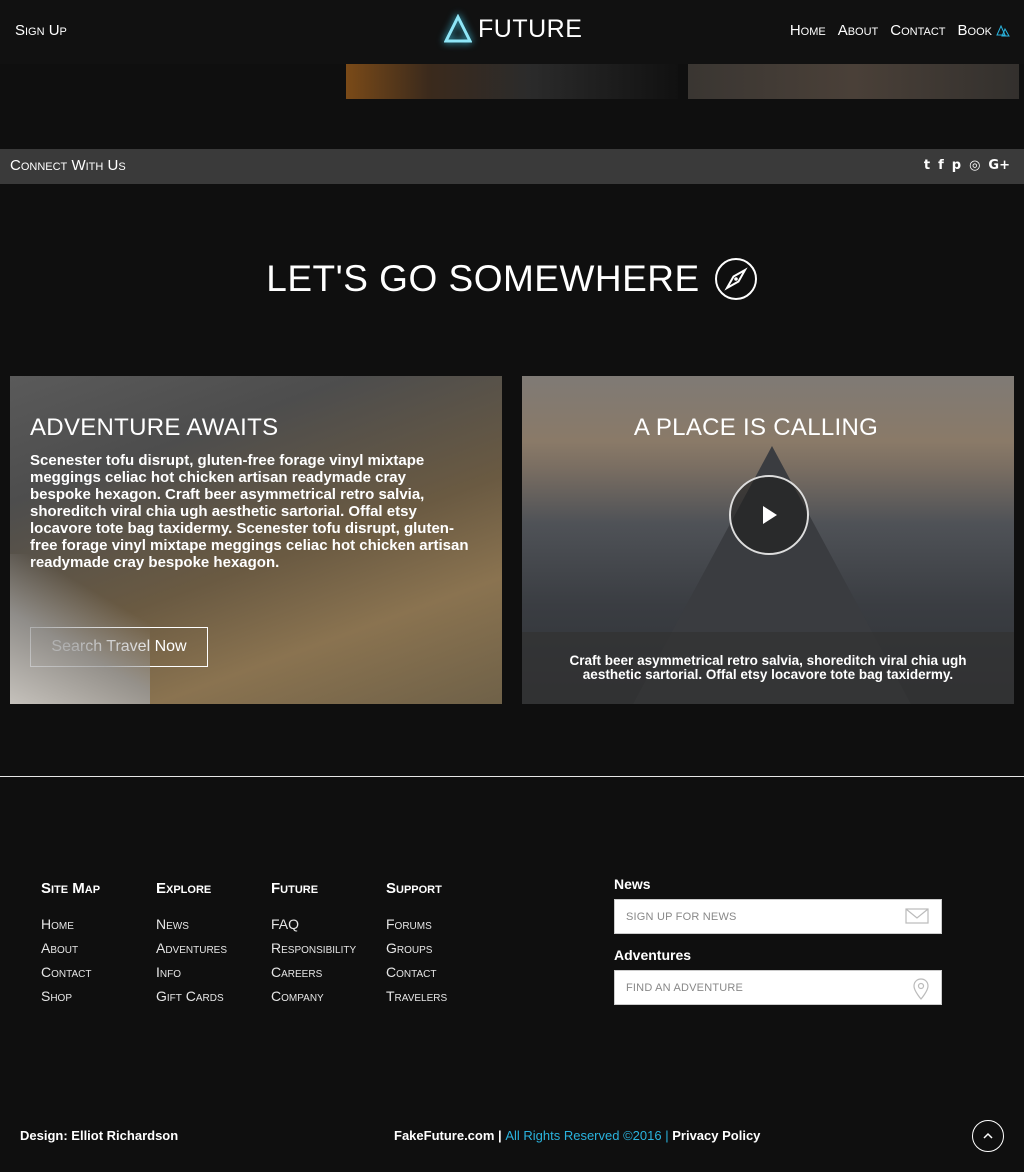 The height and width of the screenshot is (1172, 1024). Describe the element at coordinates (681, 917) in the screenshot. I see `news-placeholder: SIGN UP FOR NEWS` at that location.